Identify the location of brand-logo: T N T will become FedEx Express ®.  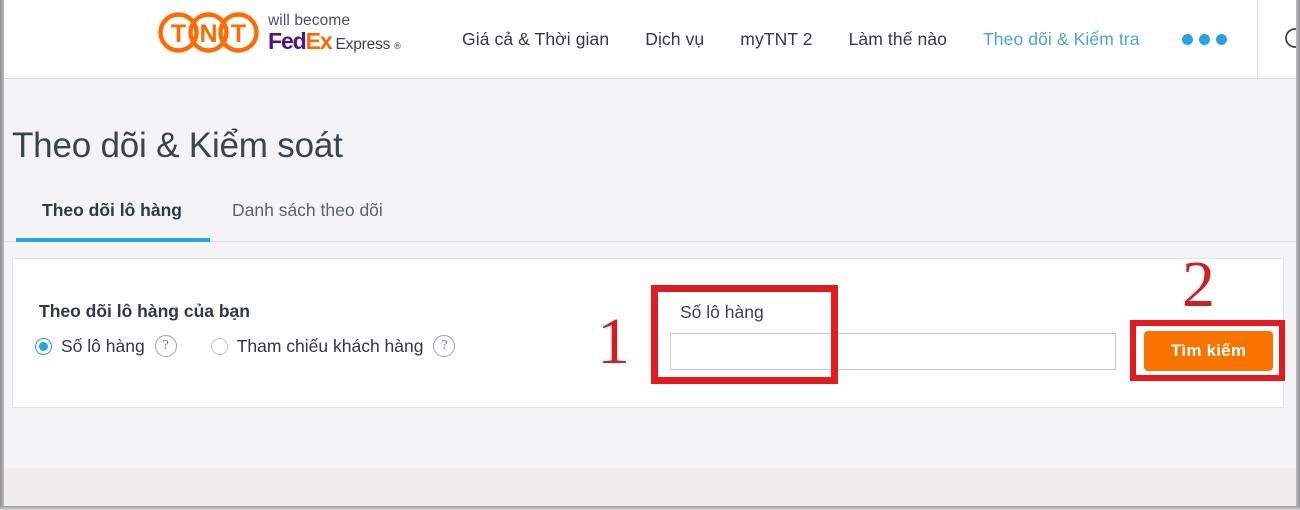
(279, 32).